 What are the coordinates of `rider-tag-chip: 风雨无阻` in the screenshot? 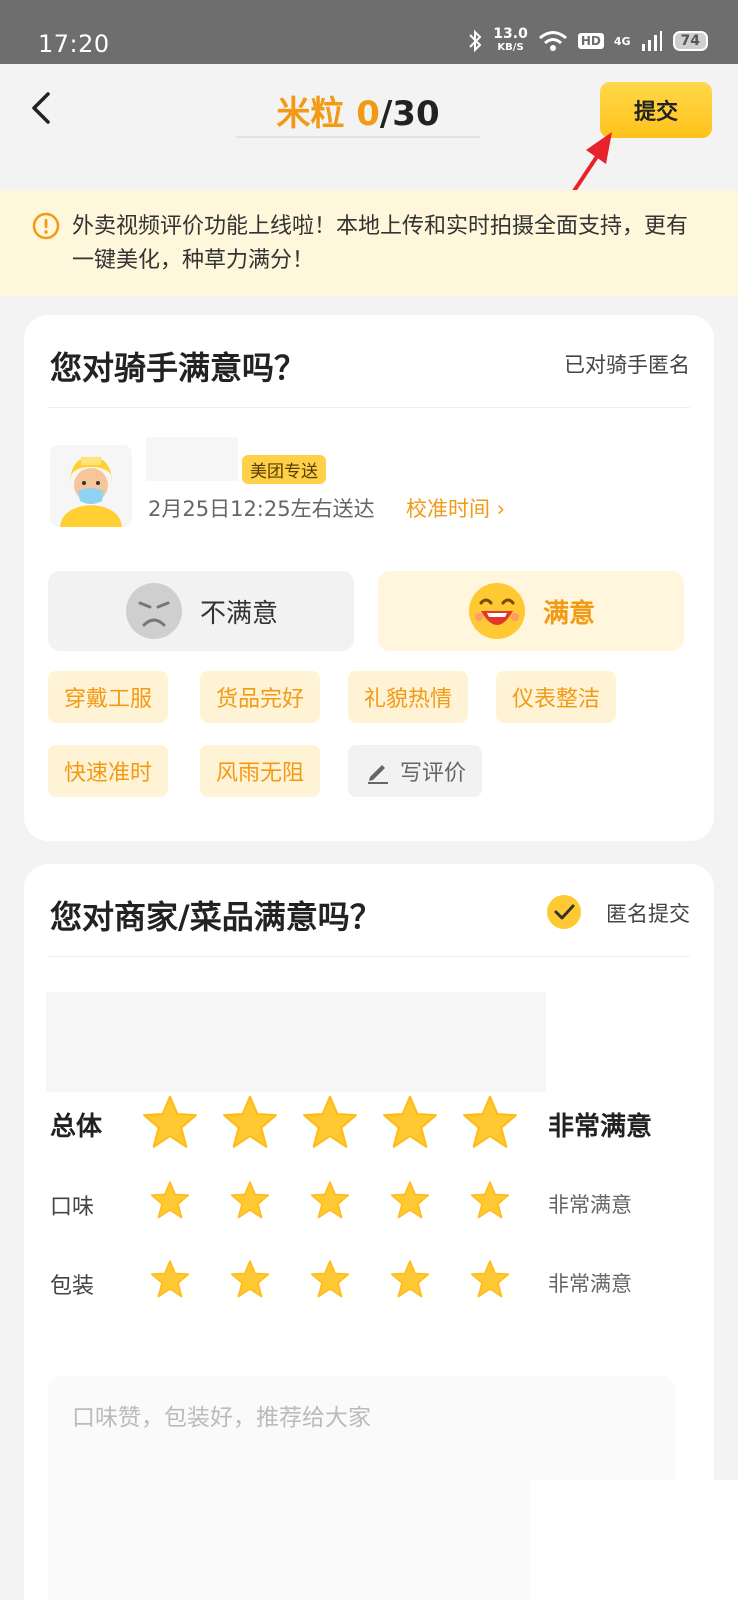 It's located at (260, 771).